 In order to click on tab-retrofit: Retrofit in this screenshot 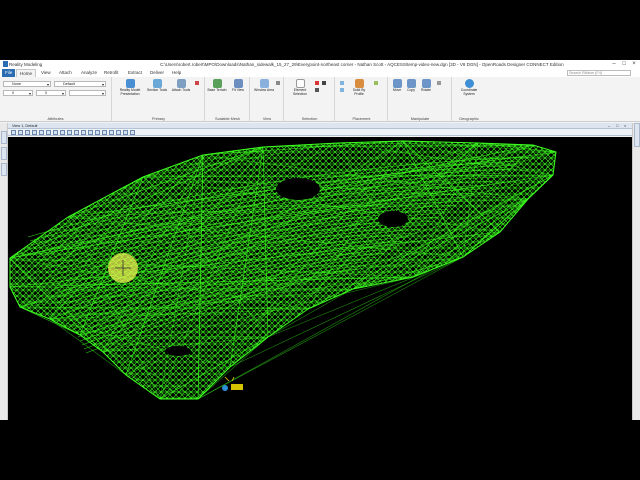, I will do `click(111, 73)`.